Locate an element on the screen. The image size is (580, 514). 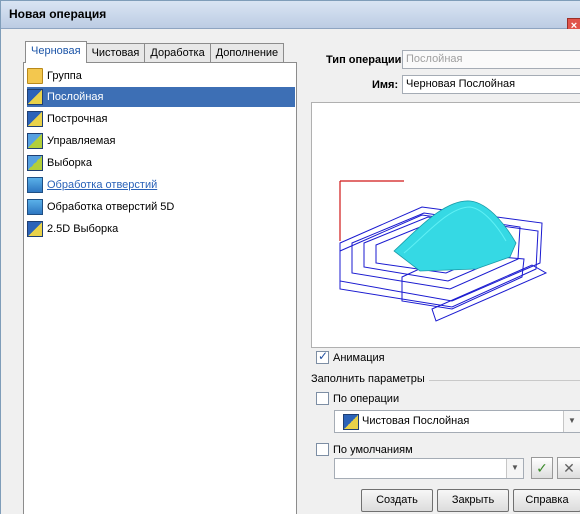
pocket-2-5d-icon is located at coordinates (35, 229).